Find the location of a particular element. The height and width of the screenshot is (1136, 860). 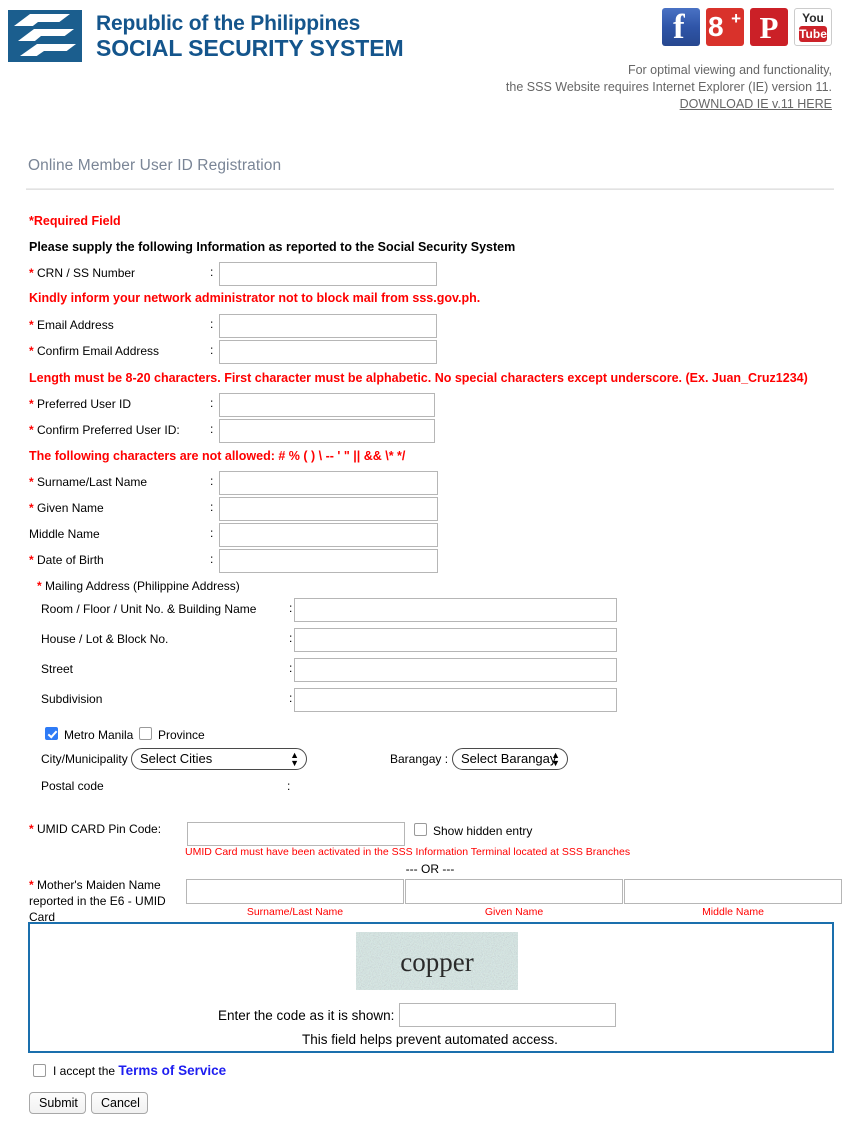

ie-download-link: DOWNLOAD IE v.11 HERE is located at coordinates (669, 104).